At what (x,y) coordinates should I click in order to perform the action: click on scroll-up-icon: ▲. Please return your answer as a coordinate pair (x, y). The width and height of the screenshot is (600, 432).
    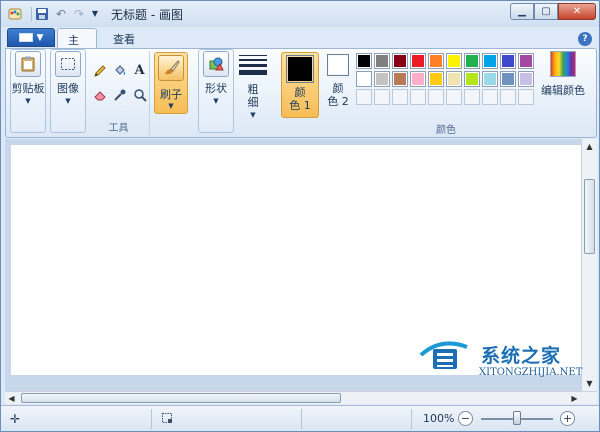
    Looking at the image, I should click on (589, 146).